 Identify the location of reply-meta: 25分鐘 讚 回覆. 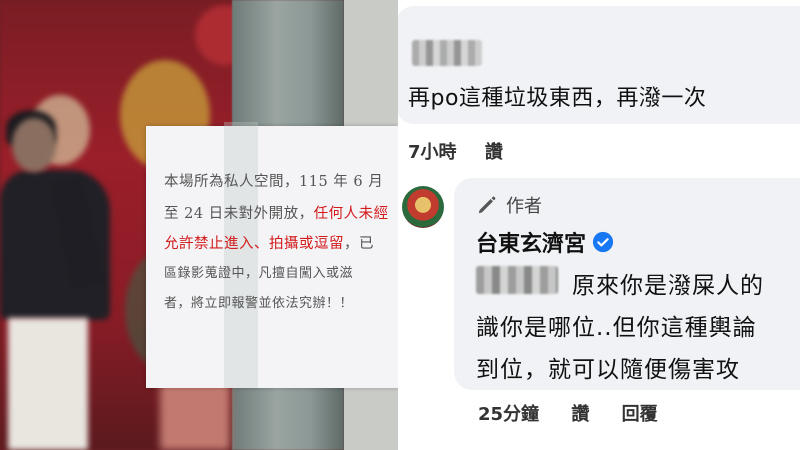
(581, 413).